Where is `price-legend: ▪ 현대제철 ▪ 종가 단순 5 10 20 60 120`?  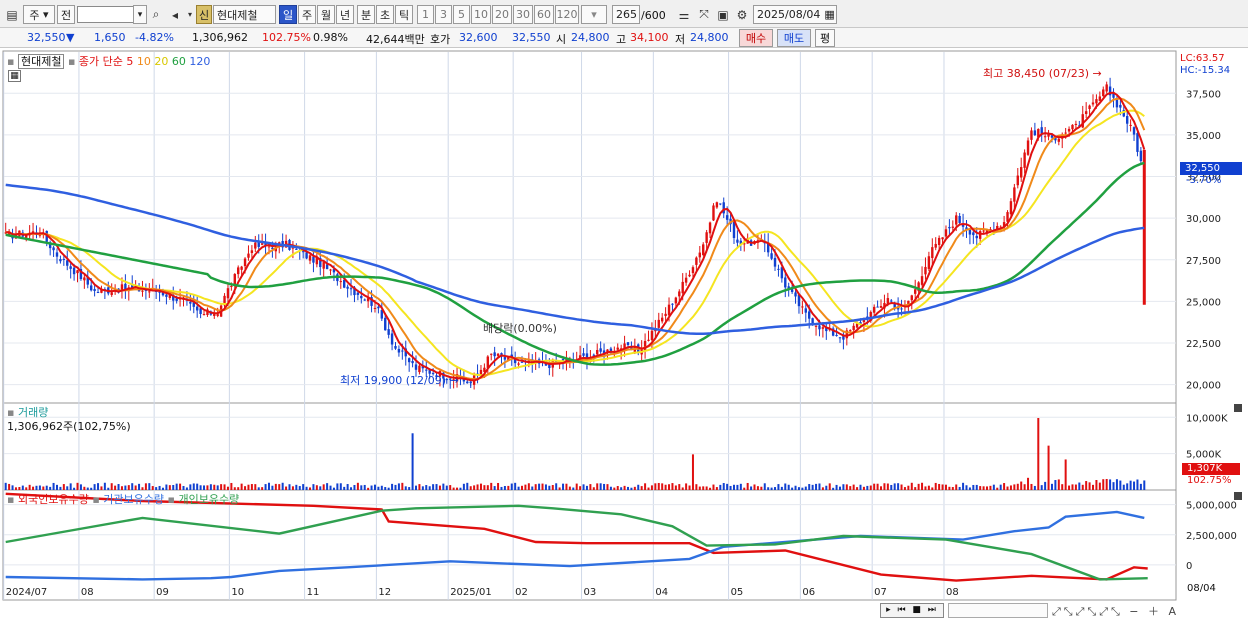 price-legend: ▪ 현대제철 ▪ 종가 단순 5 10 20 60 120 is located at coordinates (109, 61).